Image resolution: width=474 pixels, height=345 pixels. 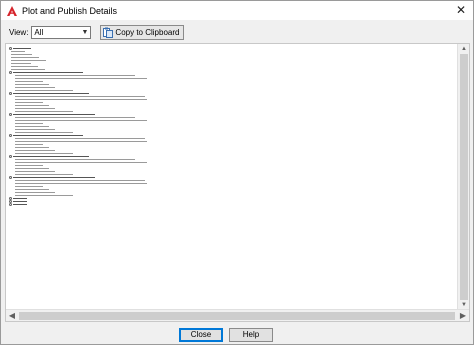 I want to click on autocad-app-icon, so click(x=12, y=10).